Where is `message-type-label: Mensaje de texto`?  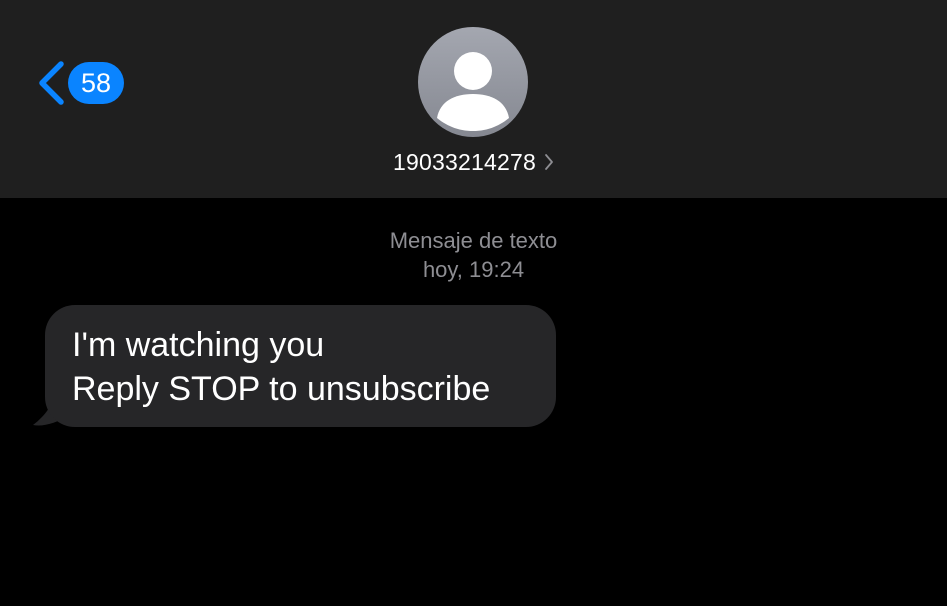
message-type-label: Mensaje de texto is located at coordinates (473, 240).